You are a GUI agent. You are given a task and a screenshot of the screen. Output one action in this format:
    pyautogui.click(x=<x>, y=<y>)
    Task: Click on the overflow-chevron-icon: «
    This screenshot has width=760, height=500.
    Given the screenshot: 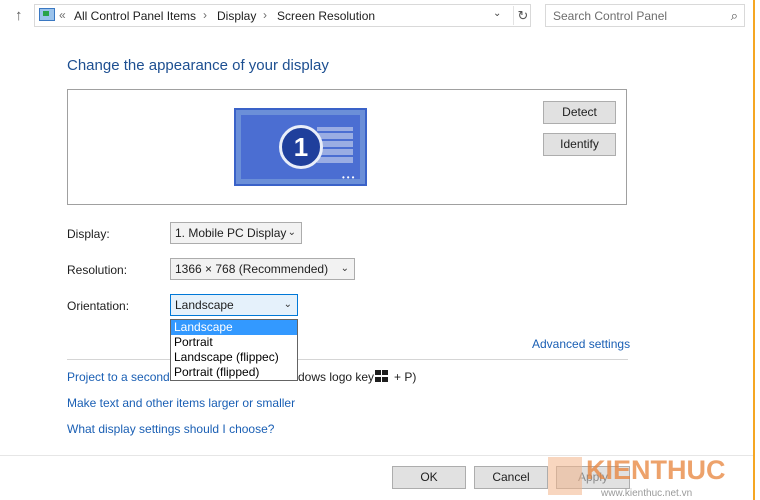 What is the action you would take?
    pyautogui.click(x=62, y=15)
    